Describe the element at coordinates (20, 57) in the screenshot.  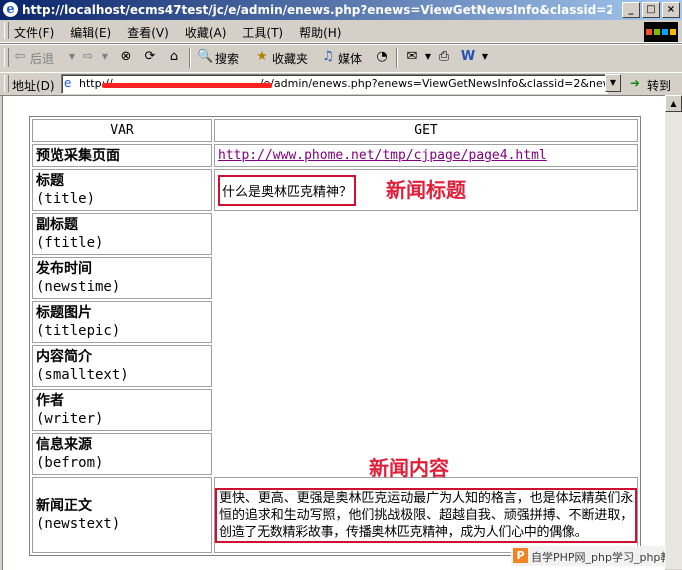
I see `back-arrow-icon: ⇦` at that location.